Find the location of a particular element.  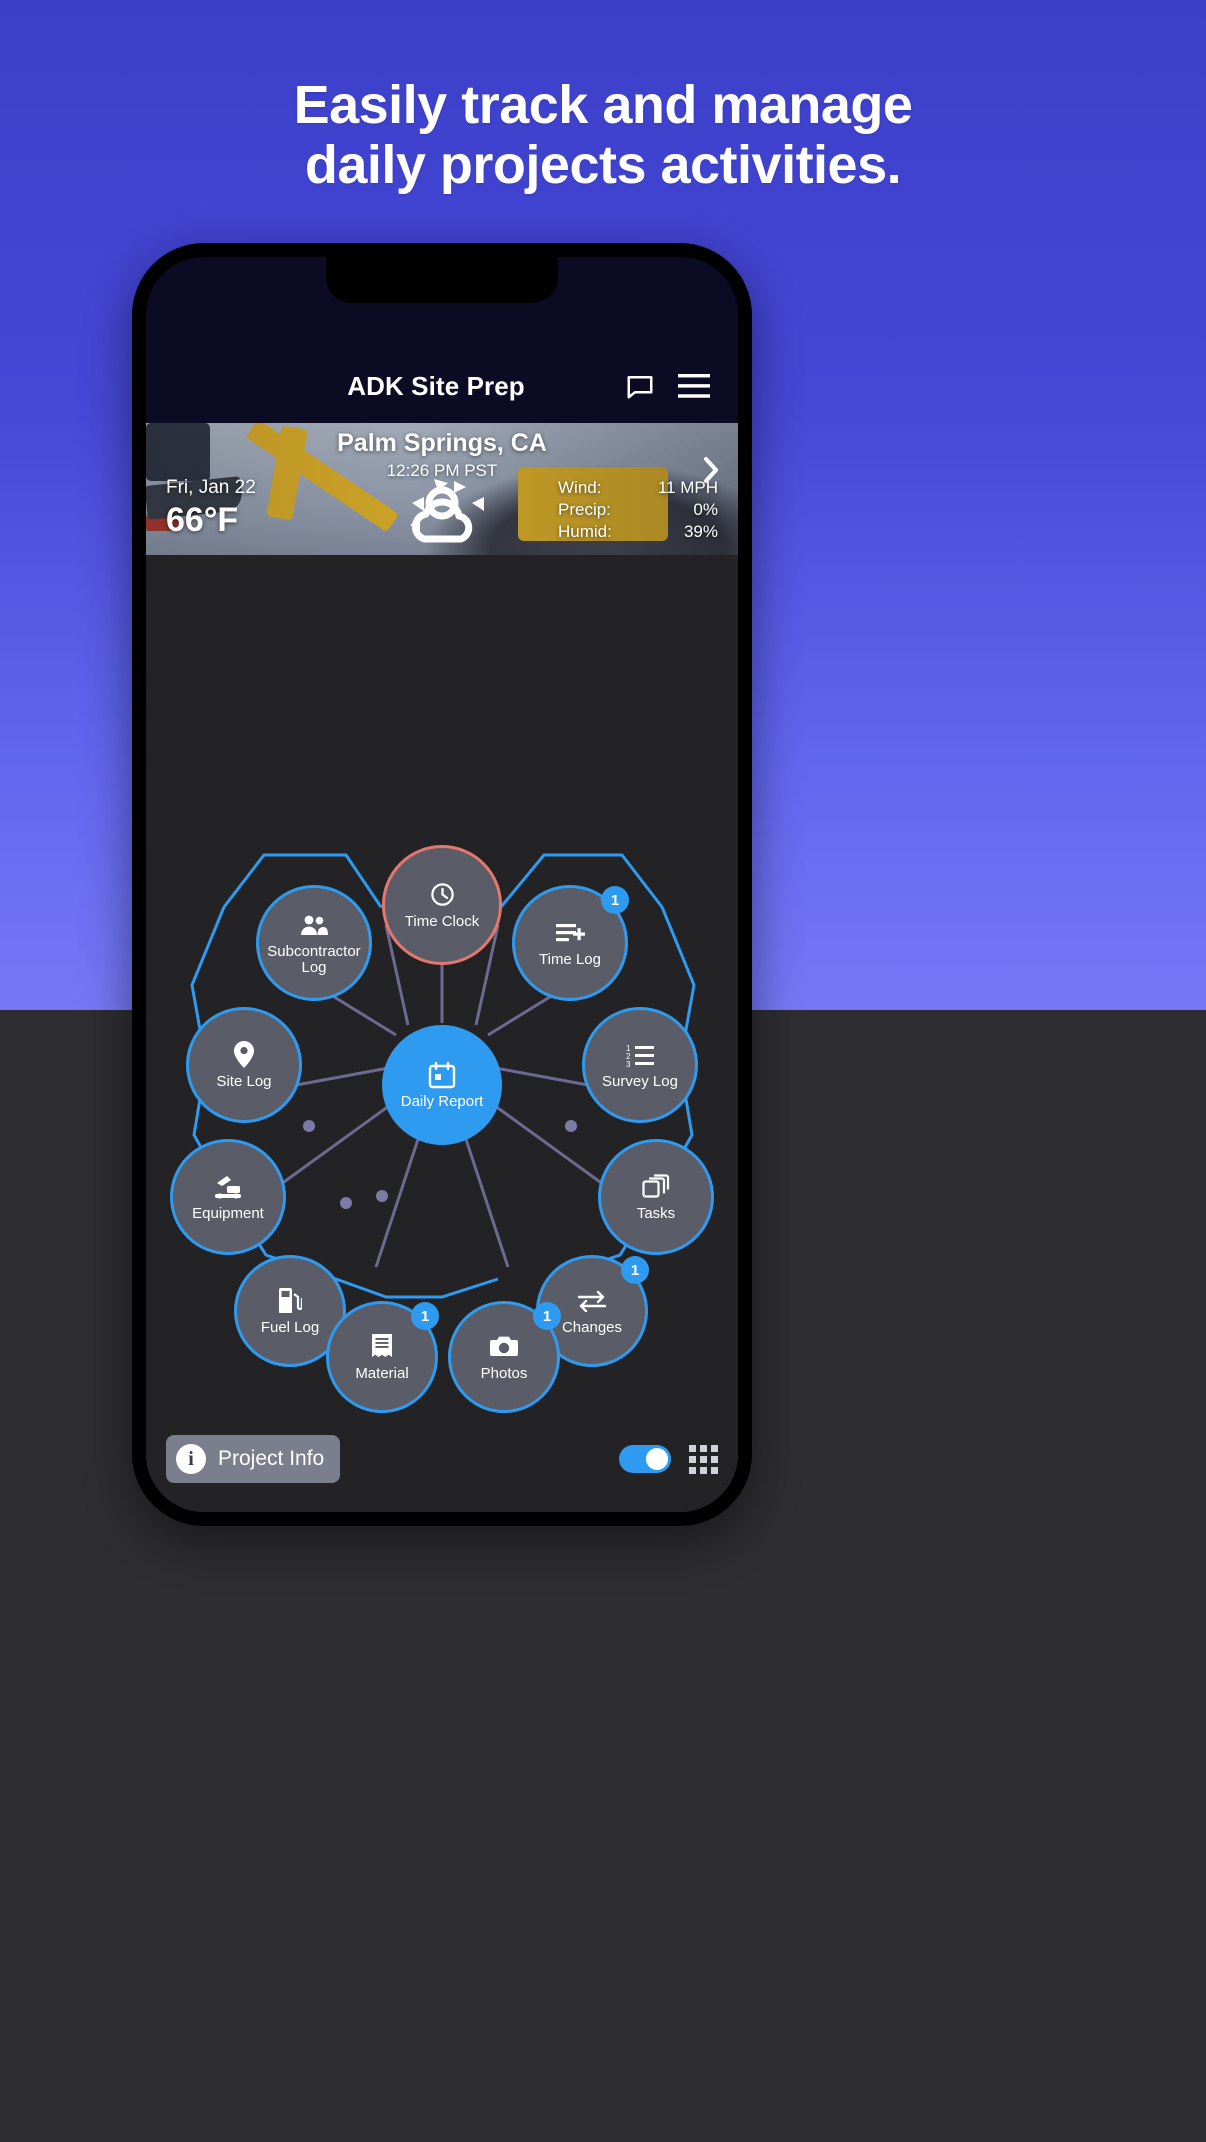

weather-stat-value: 39% is located at coordinates (700, 531).